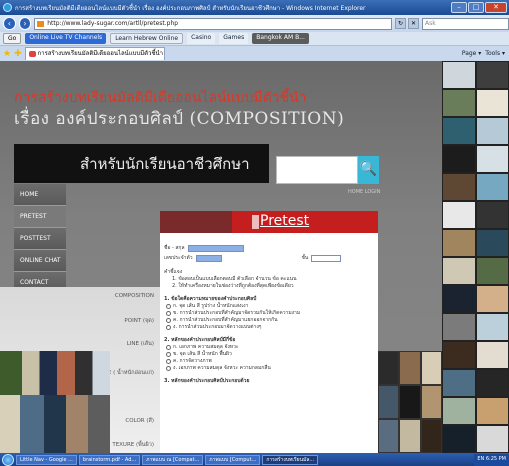  What do you see at coordinates (66, 38) in the screenshot?
I see `link-live-tv: Online Live TV Channels` at bounding box center [66, 38].